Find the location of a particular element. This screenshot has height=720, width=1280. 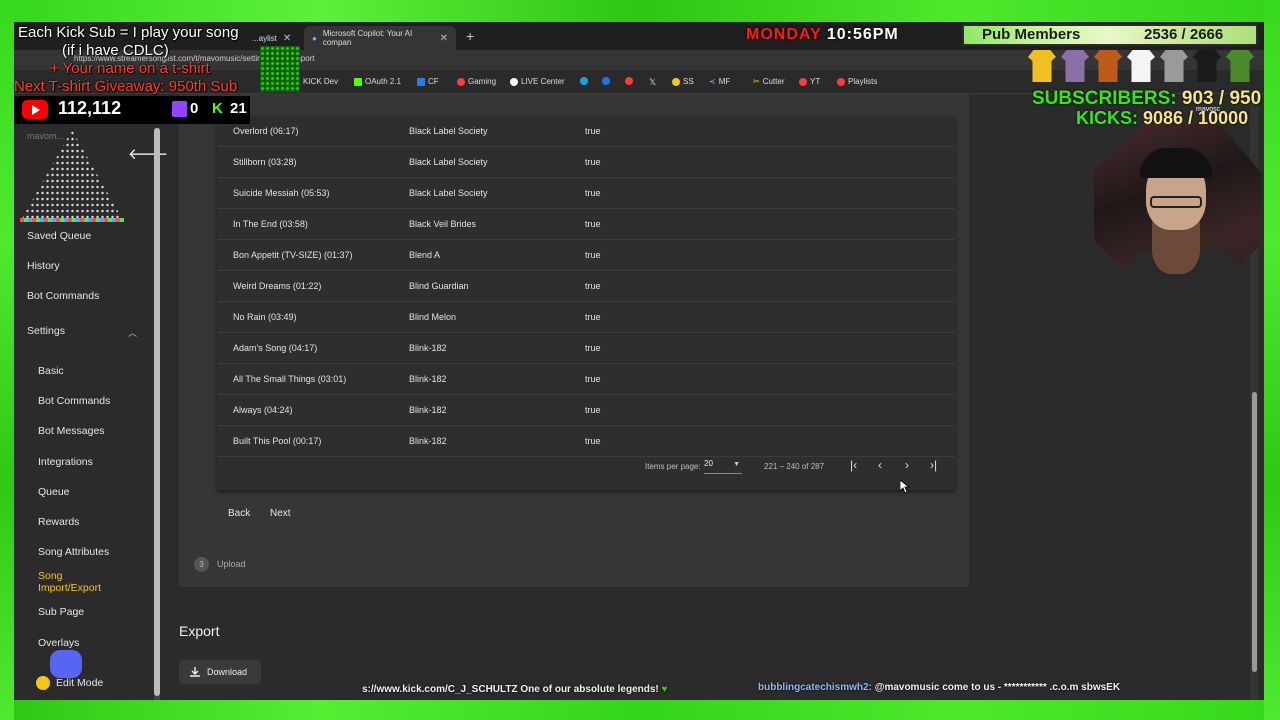

table-row: No Rain (03:49) Blind Melon true is located at coordinates (586, 317).